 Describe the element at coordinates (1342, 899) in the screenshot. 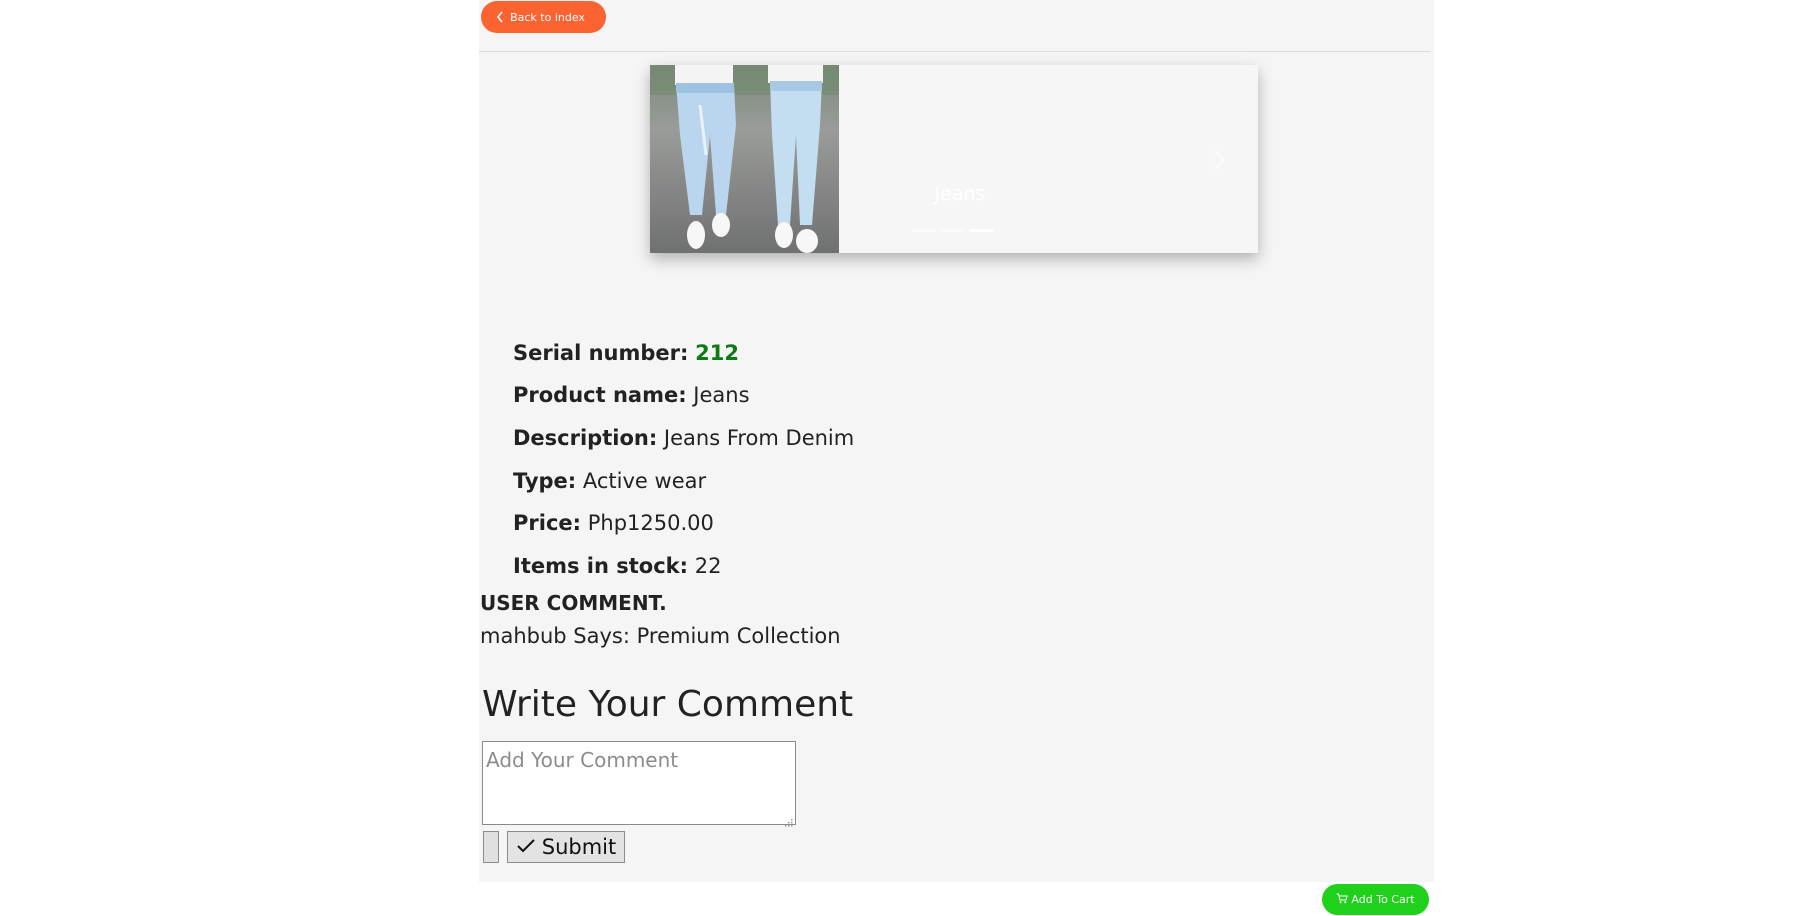

I see `cart-icon` at that location.